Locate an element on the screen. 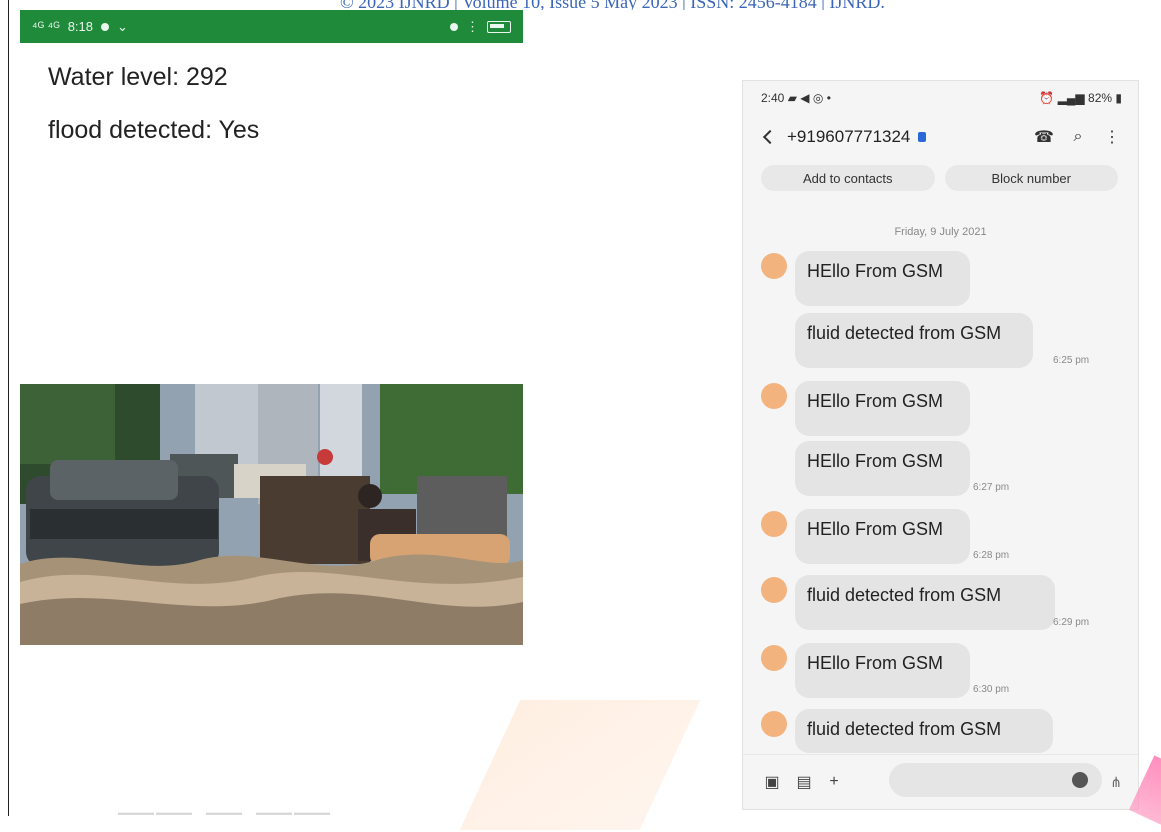 The height and width of the screenshot is (832, 1161). message-time: 6:28 pm is located at coordinates (991, 555).